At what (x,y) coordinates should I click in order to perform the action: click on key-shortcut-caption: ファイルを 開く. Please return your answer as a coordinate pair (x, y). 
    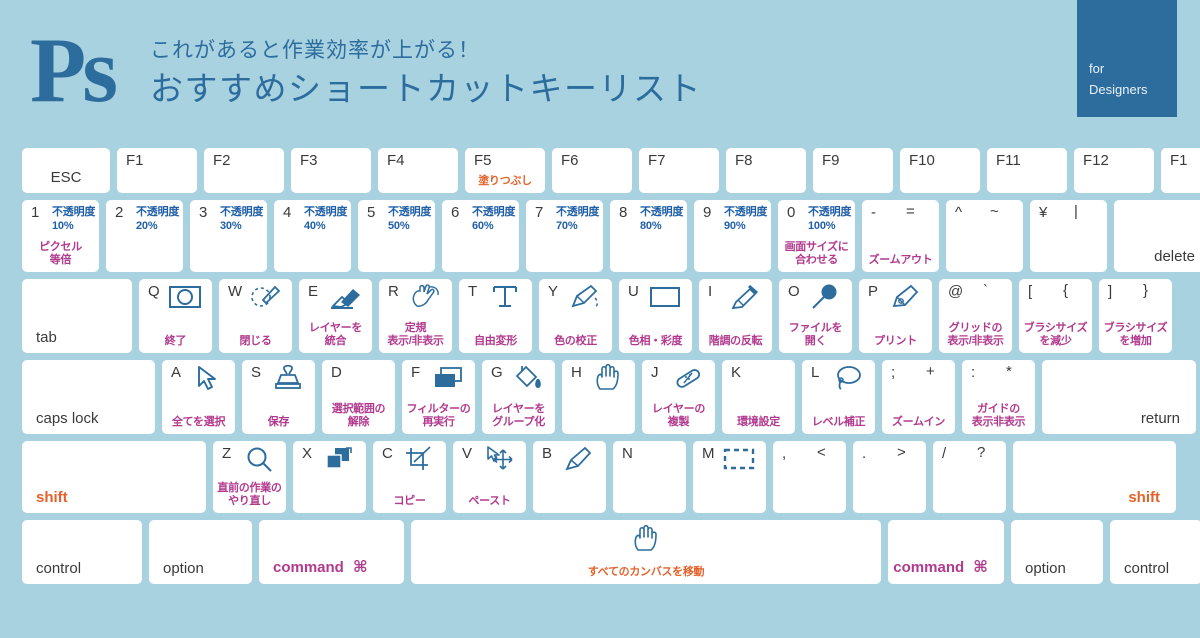
    Looking at the image, I should click on (815, 334).